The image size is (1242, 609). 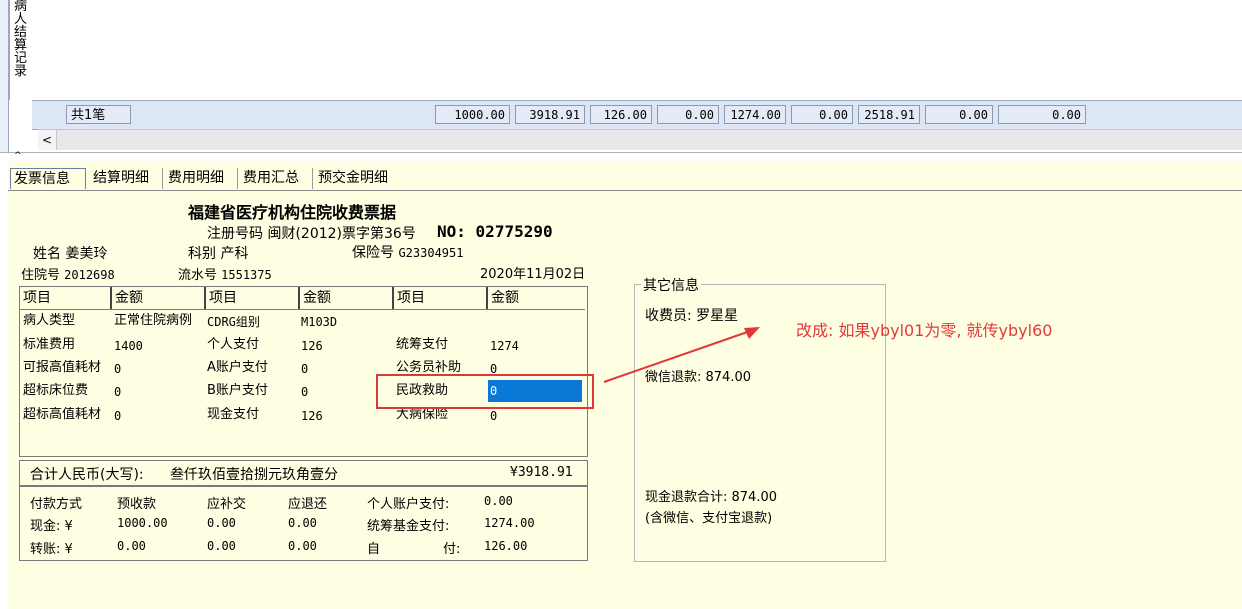 I want to click on pay-header-method: 付款方式, so click(x=56, y=504).